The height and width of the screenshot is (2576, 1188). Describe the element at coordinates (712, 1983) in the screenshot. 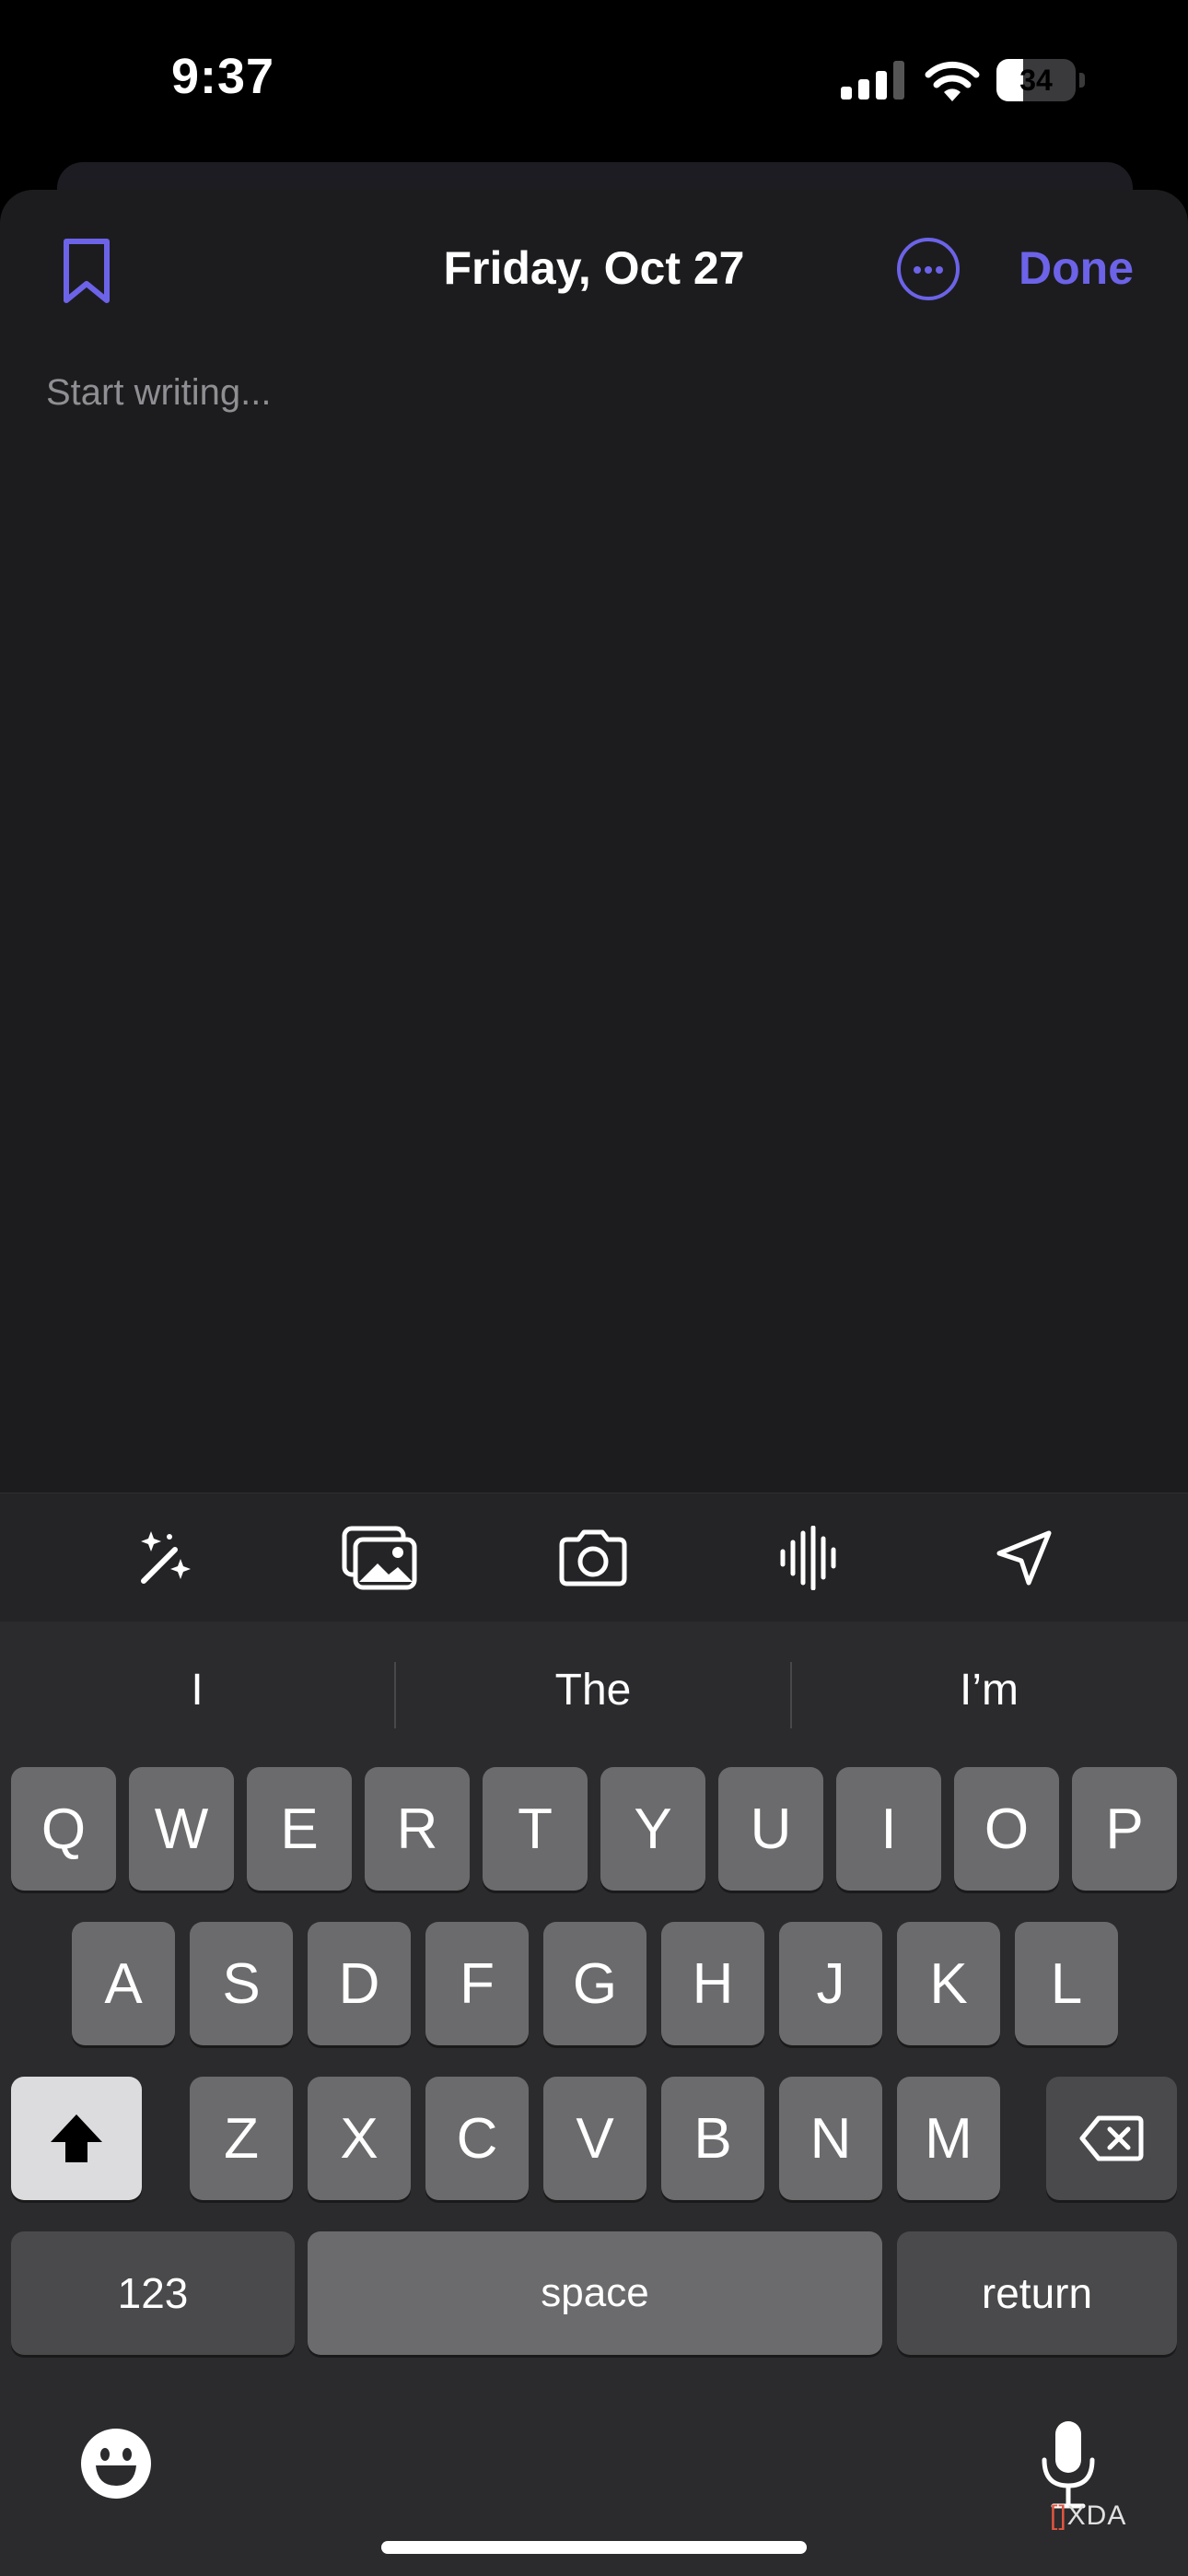

I see `key-h: H` at that location.